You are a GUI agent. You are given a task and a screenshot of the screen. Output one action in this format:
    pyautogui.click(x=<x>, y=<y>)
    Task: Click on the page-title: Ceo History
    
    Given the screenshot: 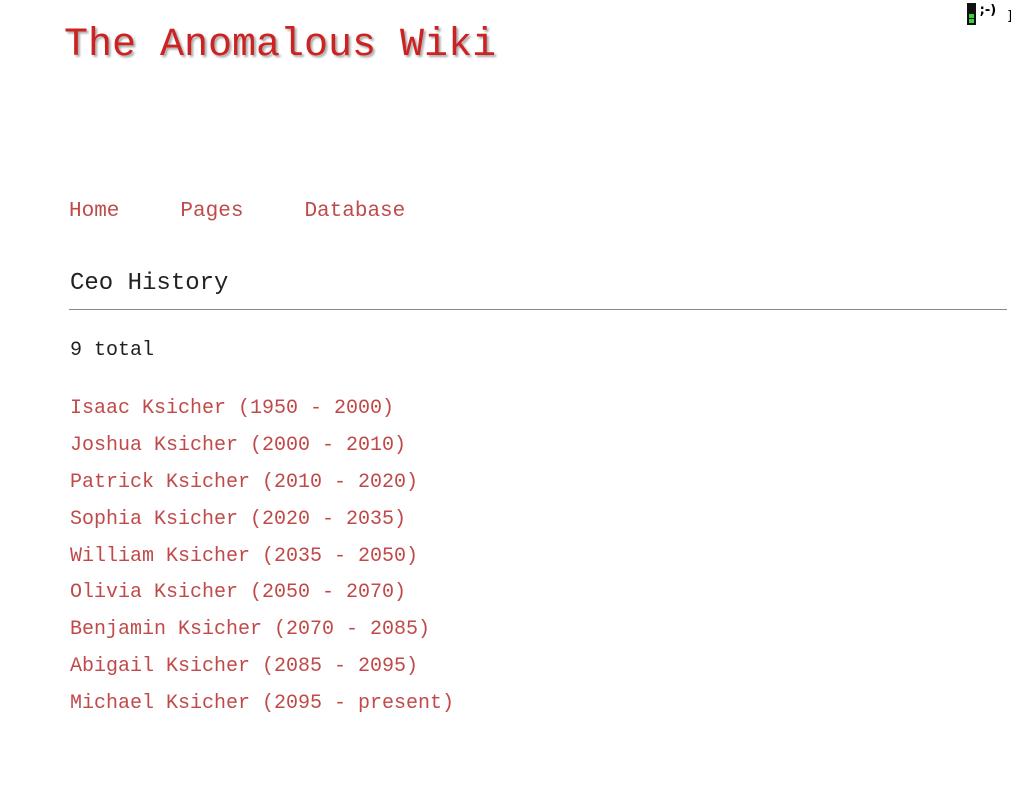 What is the action you would take?
    pyautogui.click(x=149, y=283)
    